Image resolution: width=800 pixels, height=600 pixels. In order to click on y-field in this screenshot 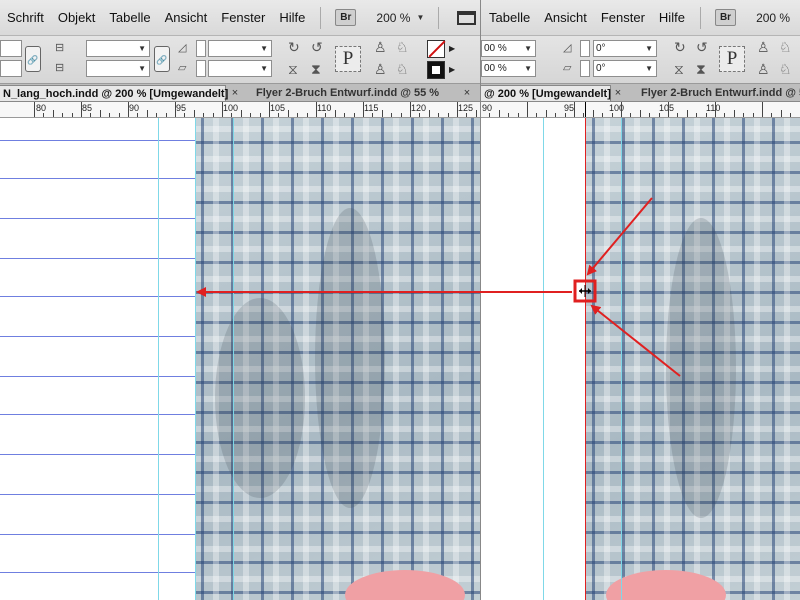, I will do `click(11, 68)`.